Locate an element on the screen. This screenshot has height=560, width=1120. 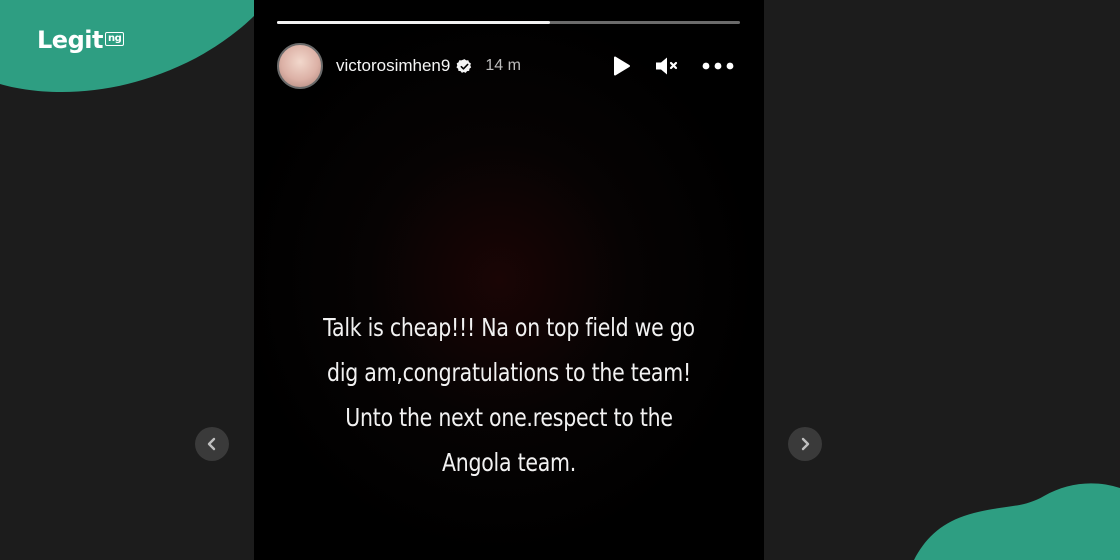
more-options-icon is located at coordinates (718, 66).